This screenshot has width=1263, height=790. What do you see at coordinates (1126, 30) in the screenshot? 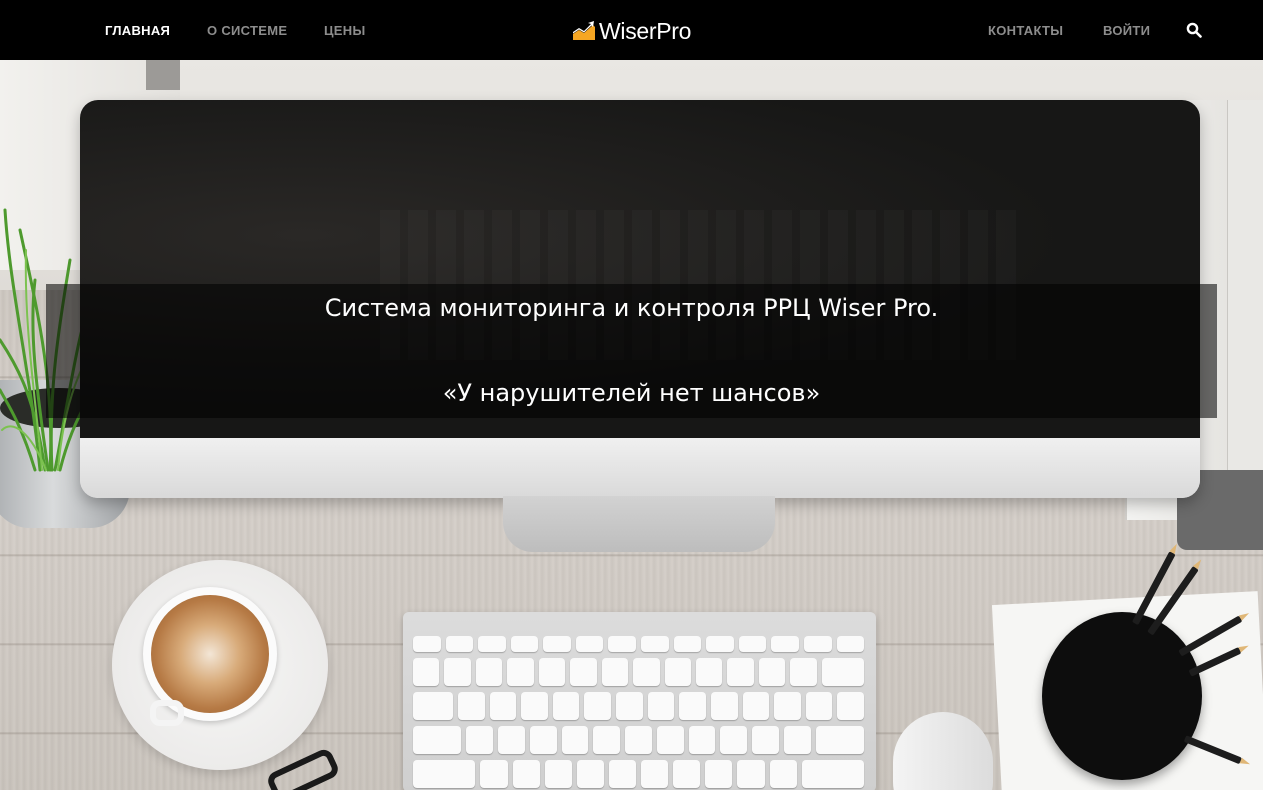
I see `nav-link-login: ВОЙТИ` at bounding box center [1126, 30].